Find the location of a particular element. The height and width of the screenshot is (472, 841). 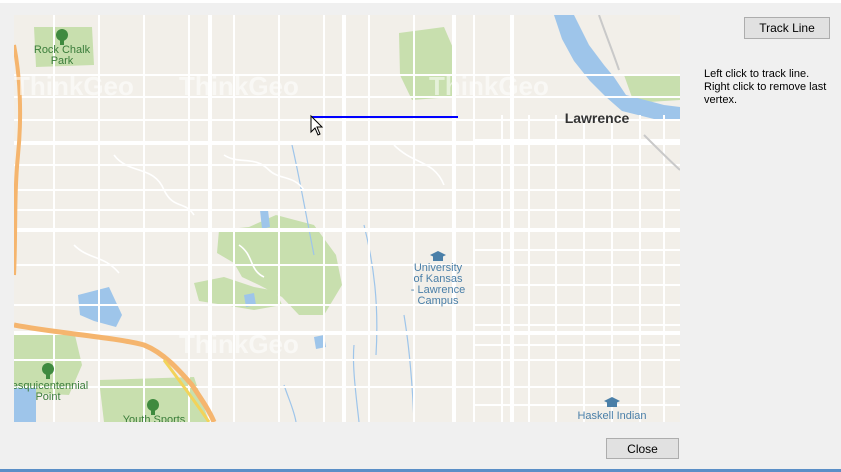

park-label: Park is located at coordinates (62, 61).